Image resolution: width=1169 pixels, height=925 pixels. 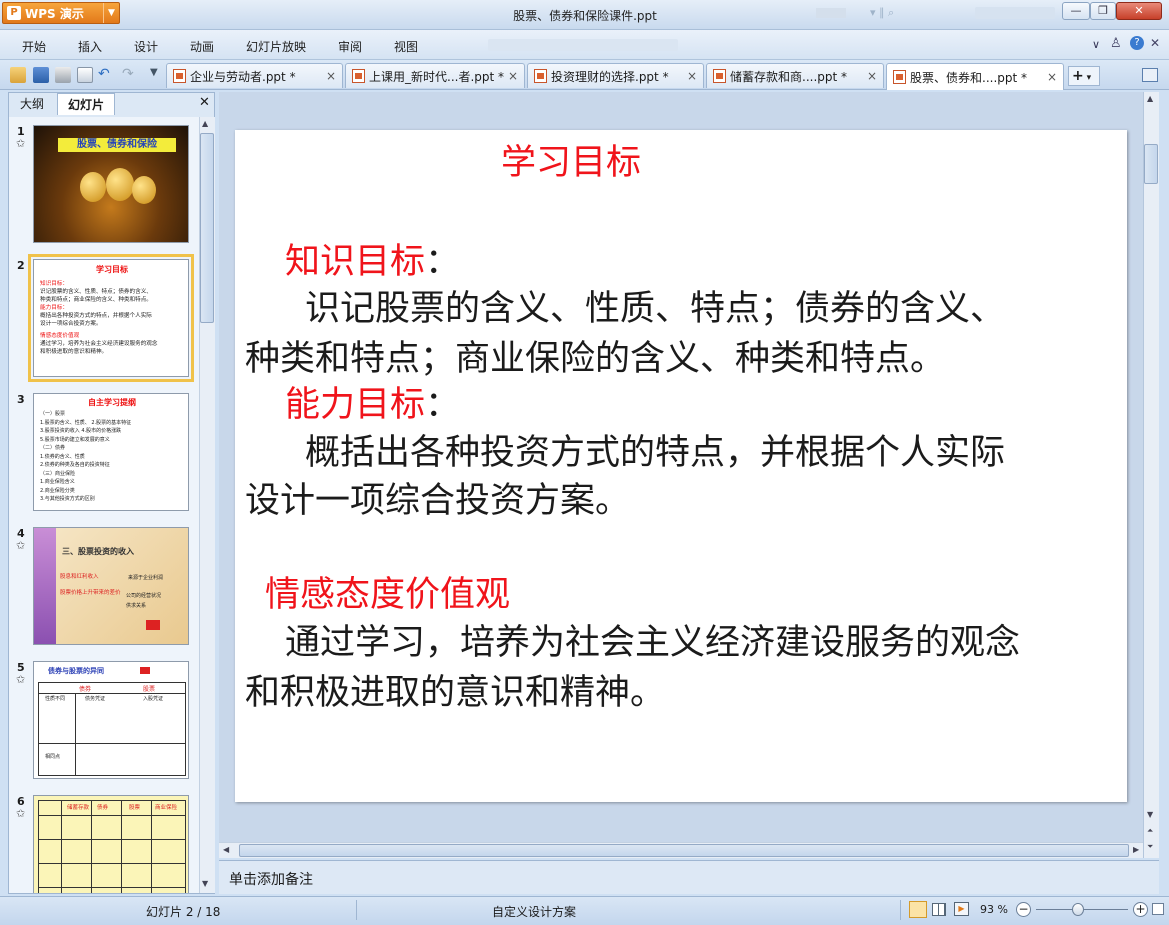 What do you see at coordinates (571, 163) in the screenshot?
I see `slide-title: 学习目标` at bounding box center [571, 163].